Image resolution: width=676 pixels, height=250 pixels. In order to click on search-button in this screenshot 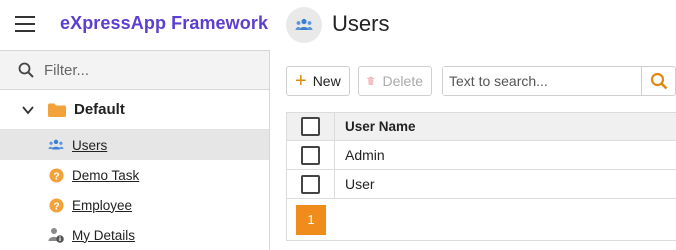, I will do `click(658, 81)`.